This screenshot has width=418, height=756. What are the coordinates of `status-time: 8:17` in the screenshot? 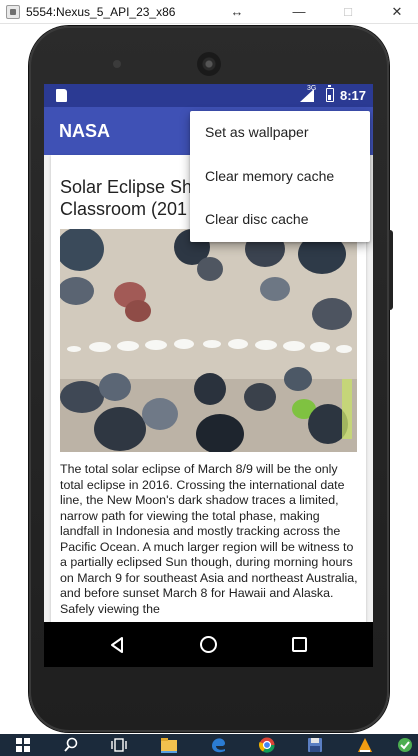 It's located at (353, 95).